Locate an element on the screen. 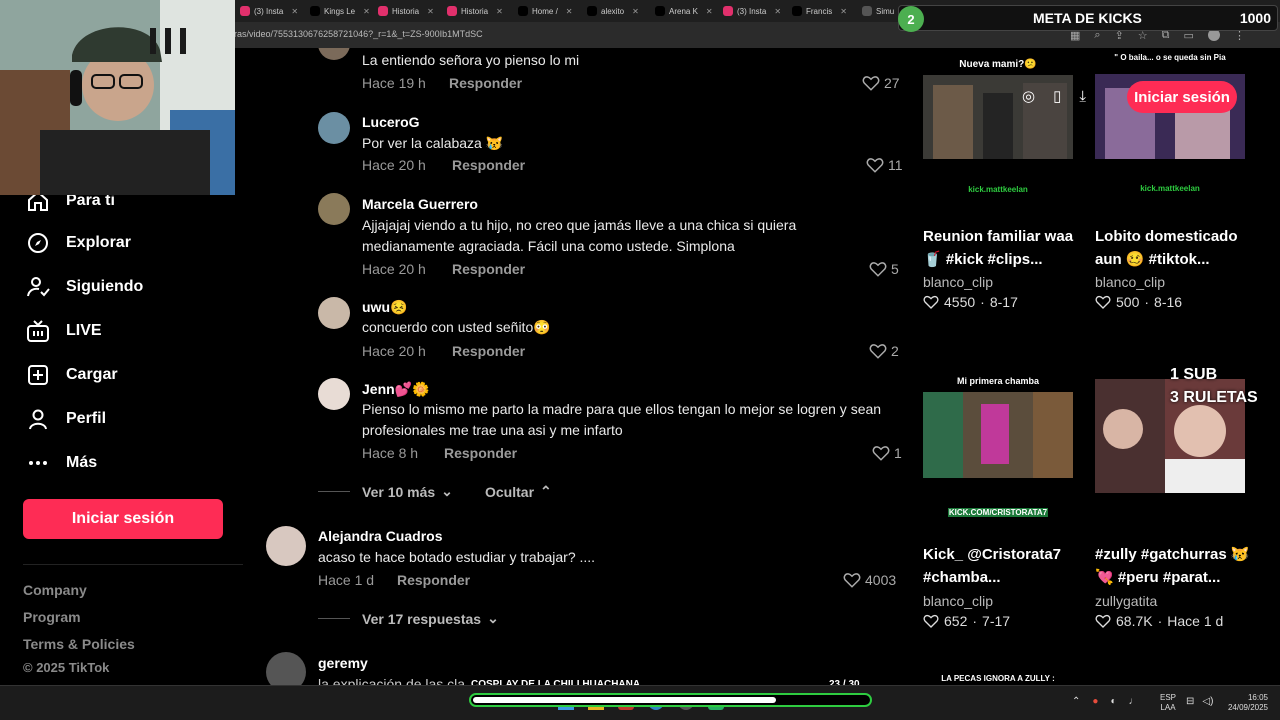 The width and height of the screenshot is (1280, 720). tab-label: (3) Insta is located at coordinates (269, 11).